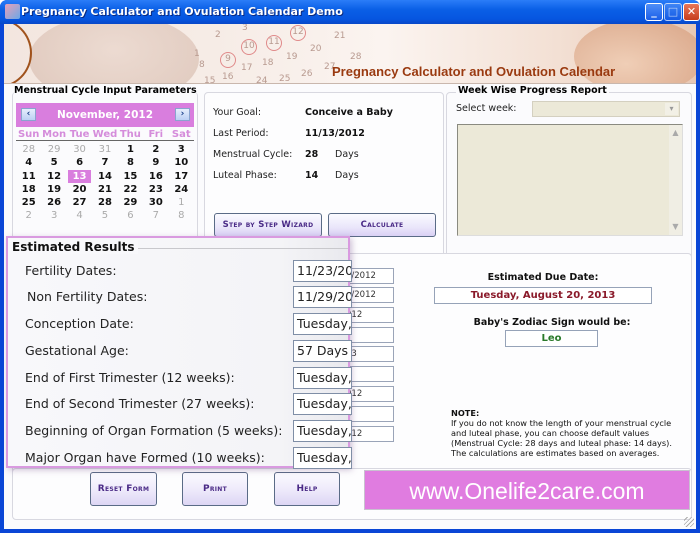 The image size is (700, 533). What do you see at coordinates (53, 189) in the screenshot?
I see `calendar-day: 19` at bounding box center [53, 189].